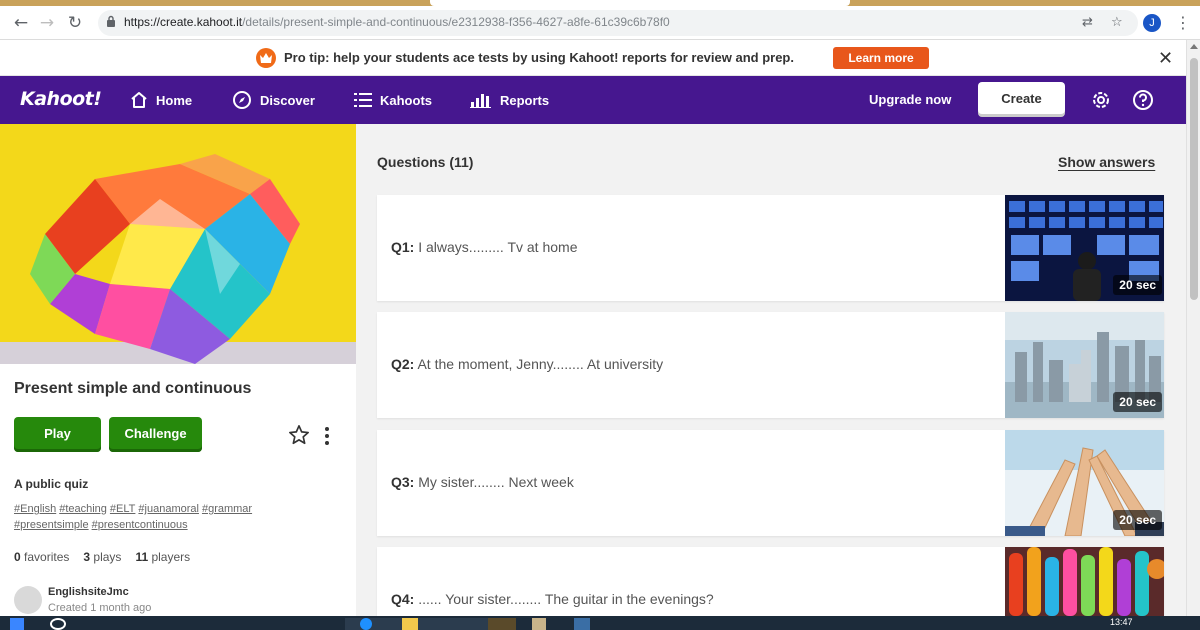 The width and height of the screenshot is (1200, 630). What do you see at coordinates (502, 624) in the screenshot?
I see `chrome-icon` at bounding box center [502, 624].